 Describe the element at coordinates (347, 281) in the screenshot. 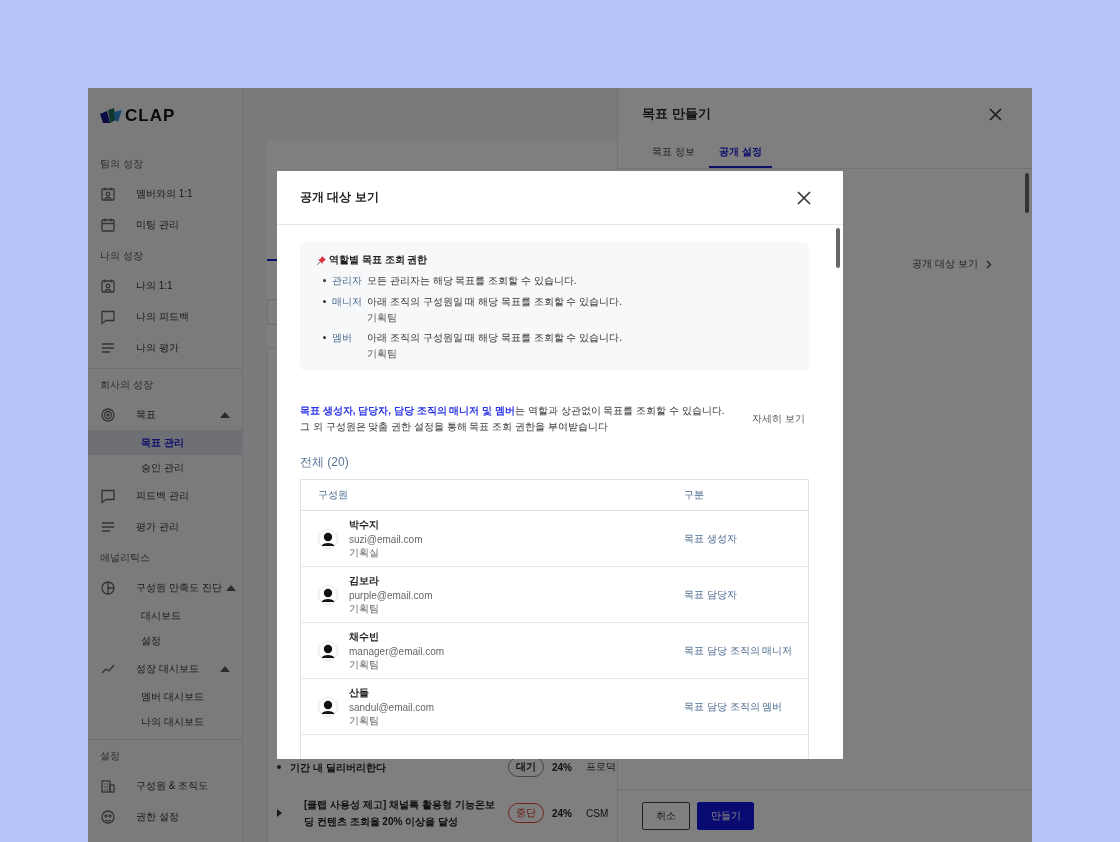

I see `role-name: 관리자` at that location.